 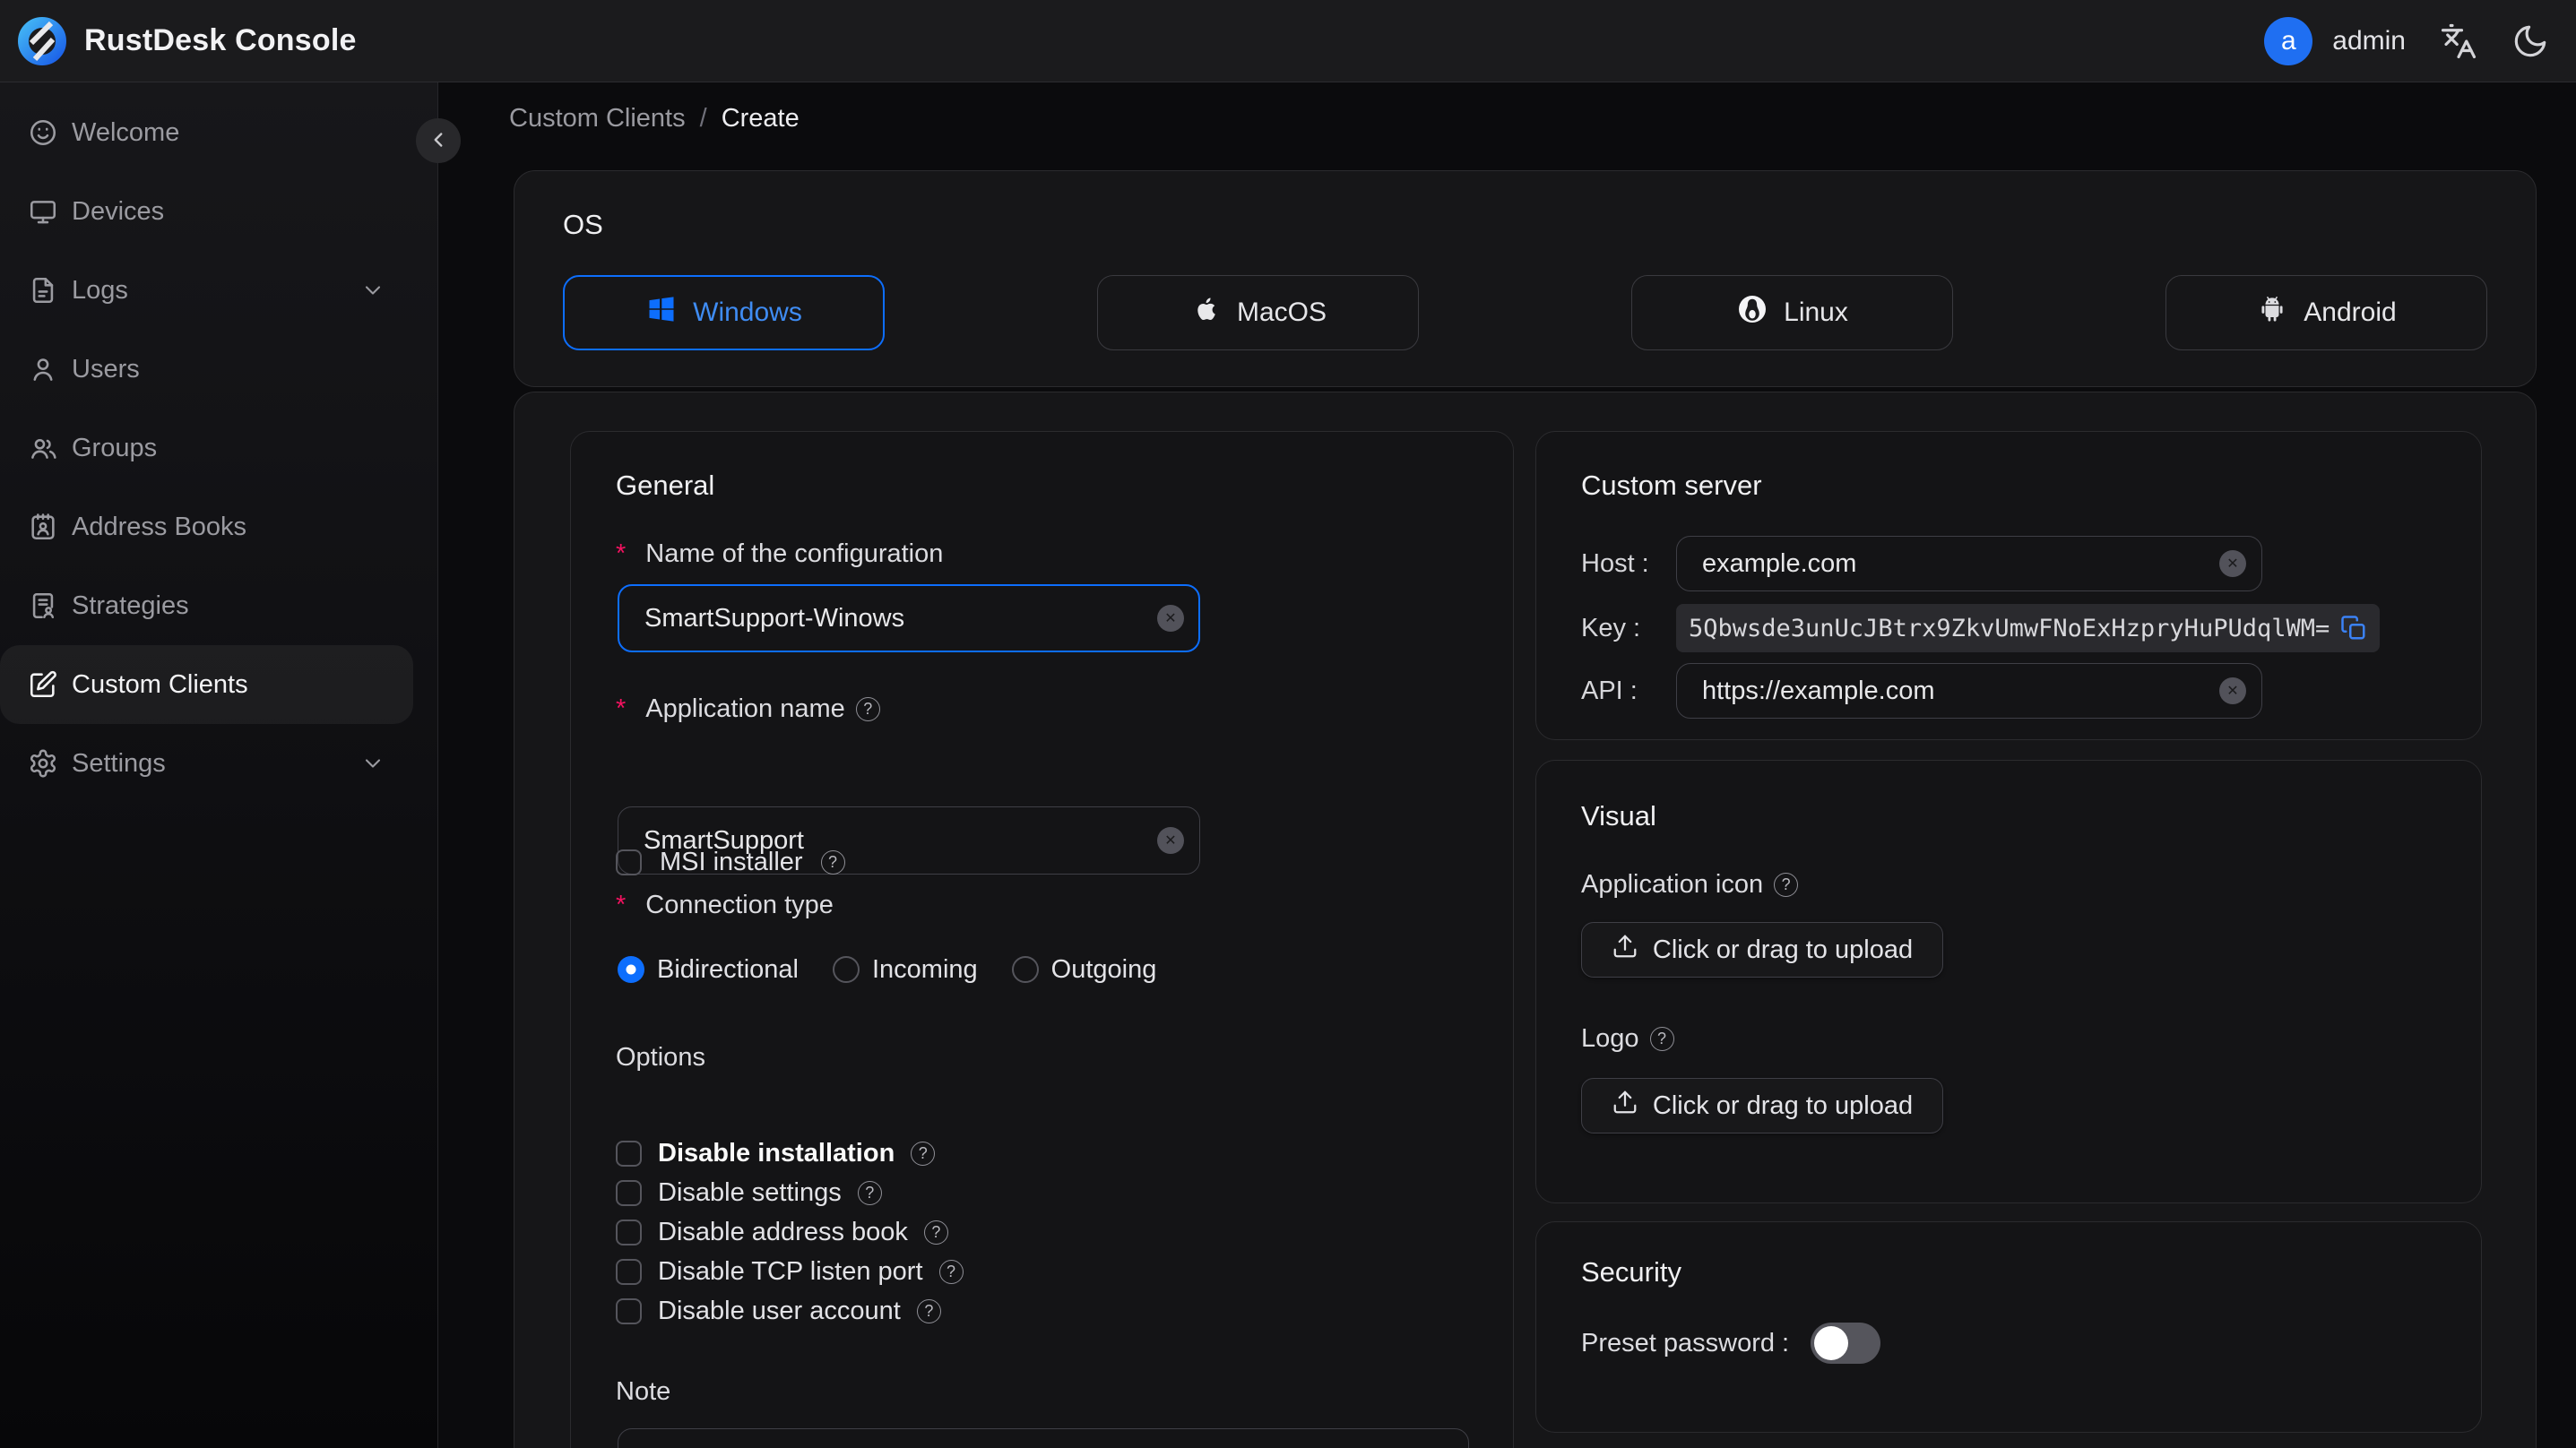 I want to click on upload-logo-button: Click or drag to upload, so click(x=1762, y=1105).